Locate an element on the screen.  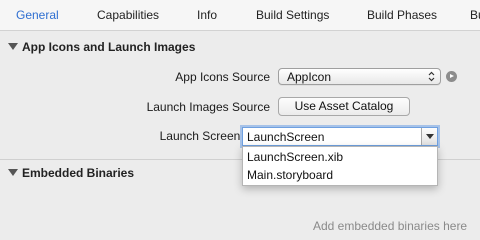
app-icons-source-popup: AppIcon is located at coordinates (359, 76).